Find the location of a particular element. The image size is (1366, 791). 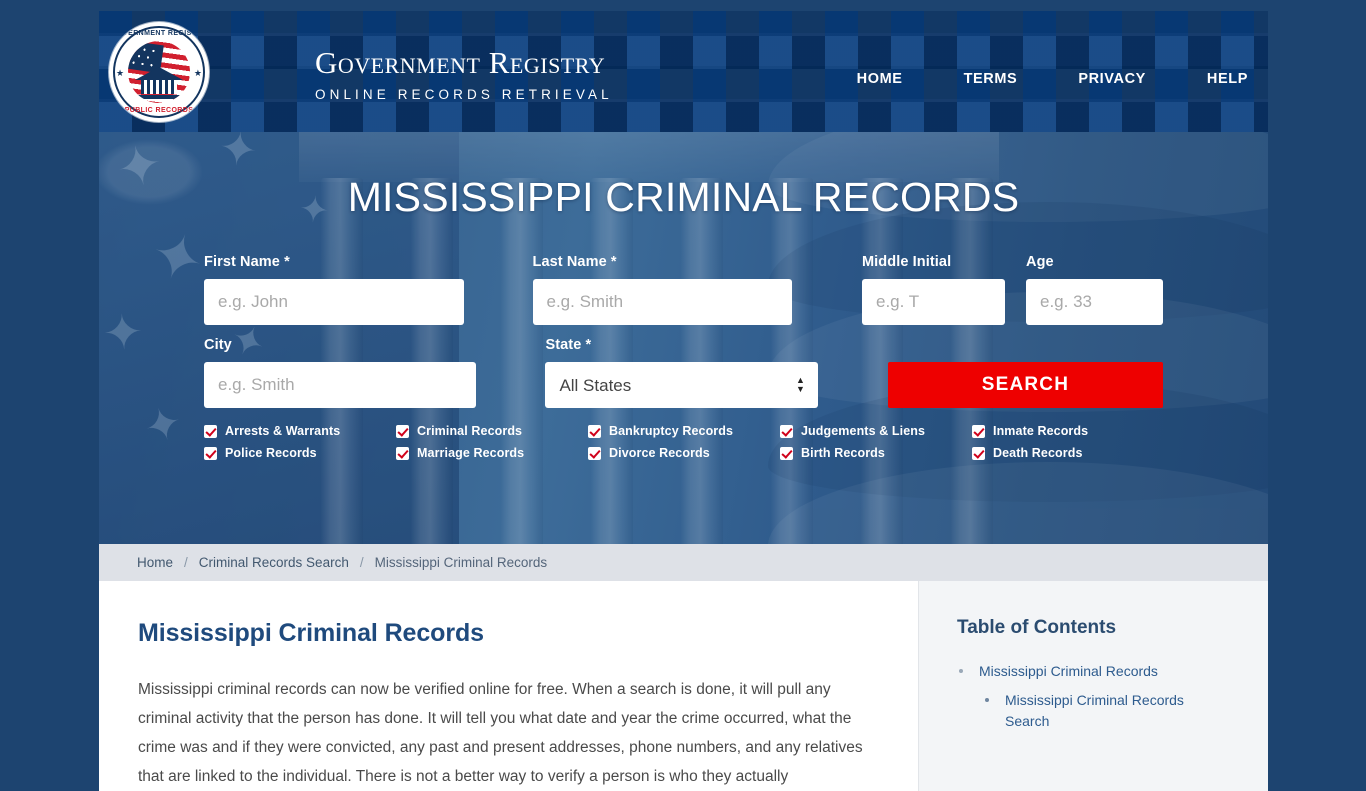

checkbox-label: Death Records is located at coordinates (1038, 453).